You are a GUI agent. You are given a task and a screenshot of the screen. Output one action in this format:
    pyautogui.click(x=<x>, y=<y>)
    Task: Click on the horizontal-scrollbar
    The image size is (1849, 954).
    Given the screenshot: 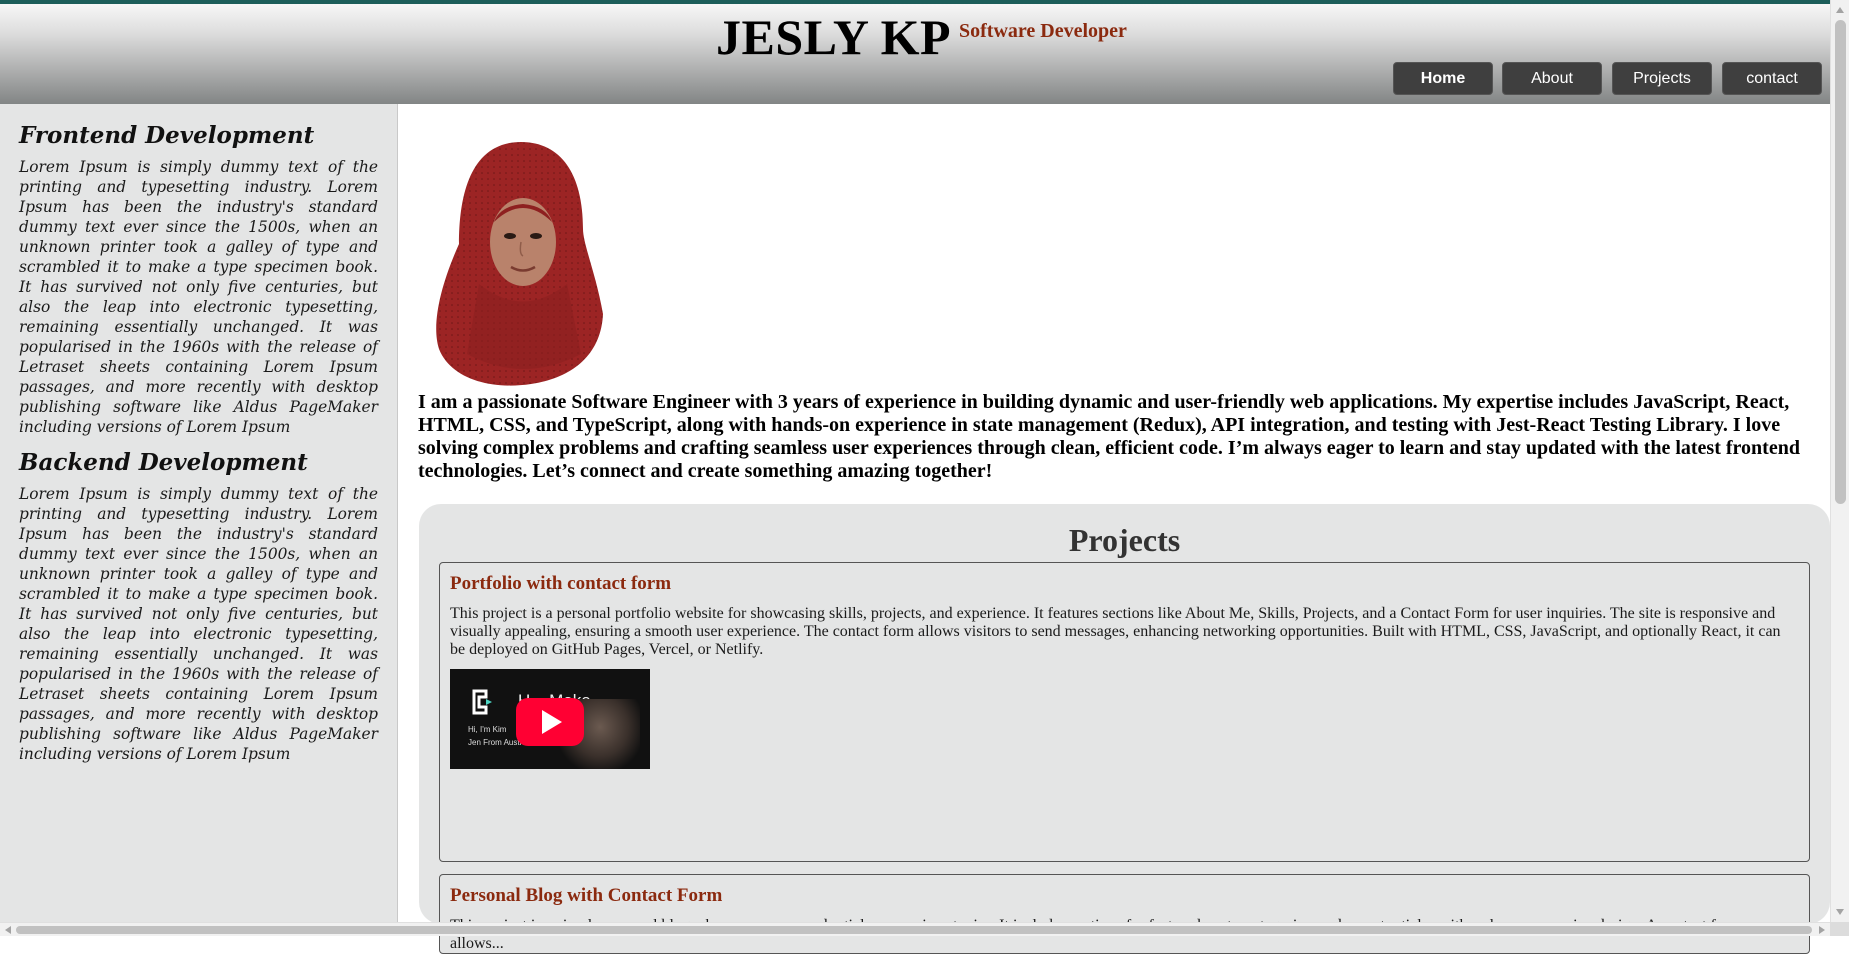 What is the action you would take?
    pyautogui.click(x=915, y=929)
    